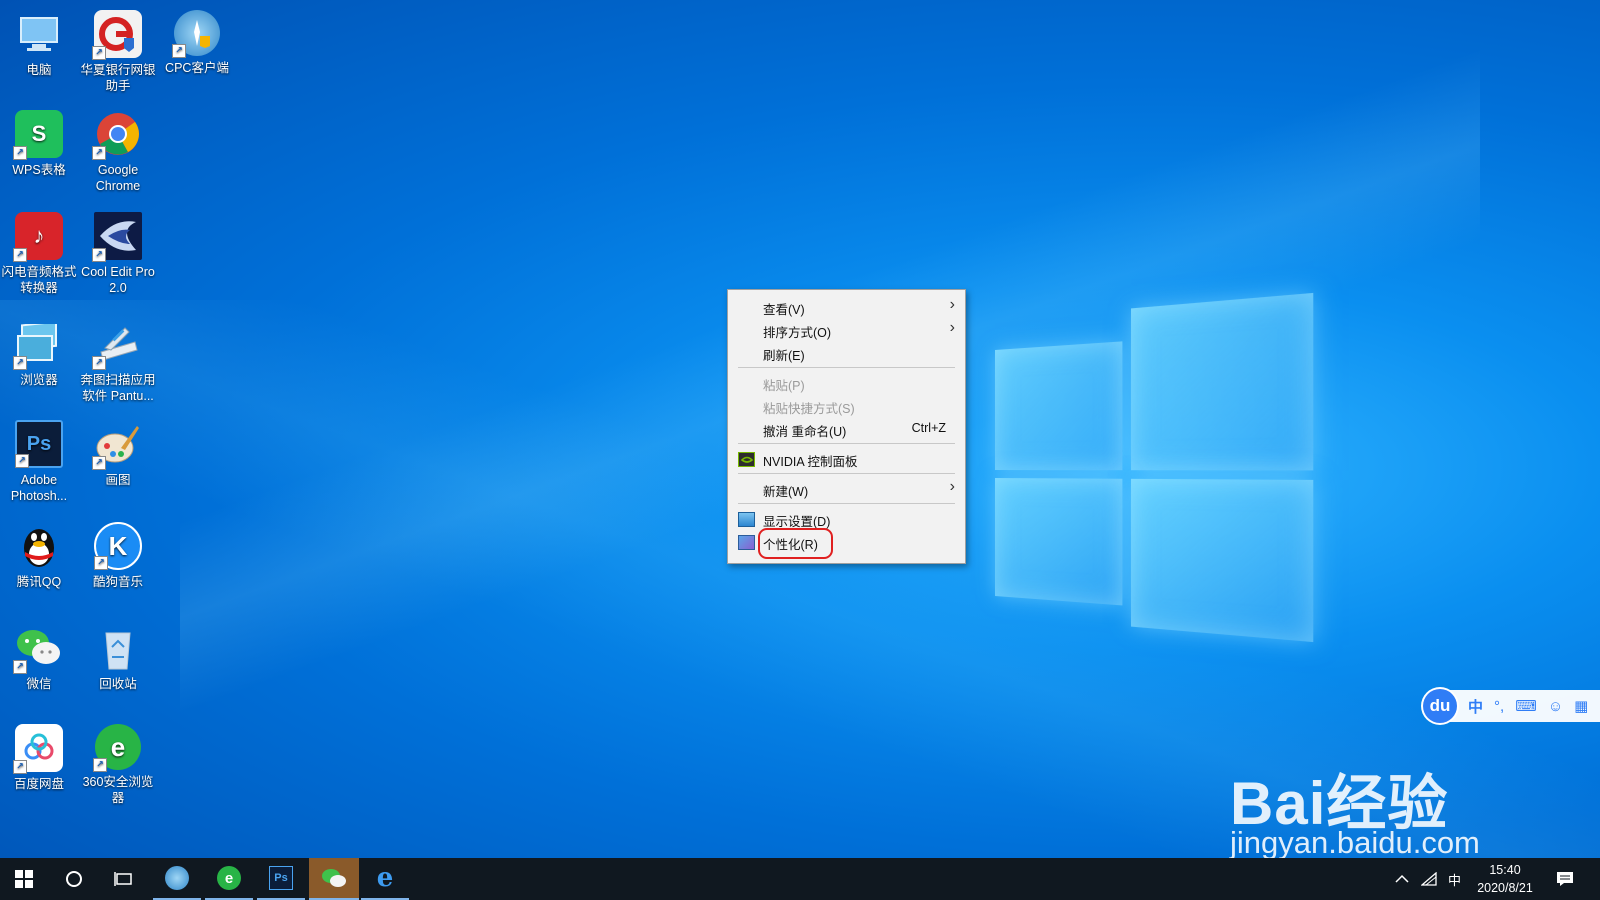 Image resolution: width=1600 pixels, height=900 pixels. I want to click on user-icon: ☺, so click(1555, 706).